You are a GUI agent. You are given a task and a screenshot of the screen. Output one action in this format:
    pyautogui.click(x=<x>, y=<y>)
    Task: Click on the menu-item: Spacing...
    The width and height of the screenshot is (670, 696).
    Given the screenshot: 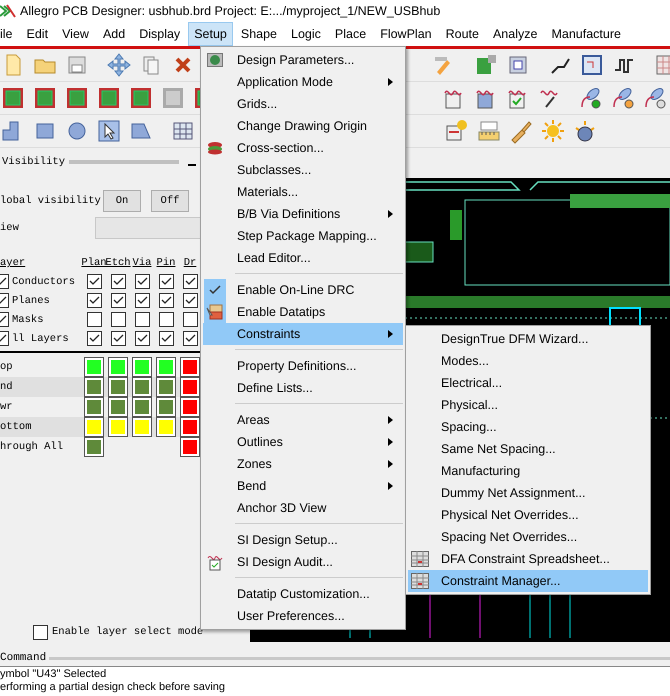 What is the action you would take?
    pyautogui.click(x=528, y=427)
    